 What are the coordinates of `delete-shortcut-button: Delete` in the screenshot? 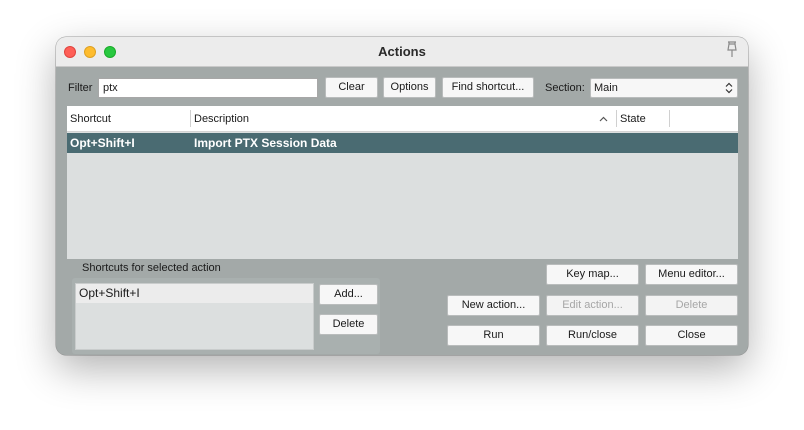 It's located at (348, 324).